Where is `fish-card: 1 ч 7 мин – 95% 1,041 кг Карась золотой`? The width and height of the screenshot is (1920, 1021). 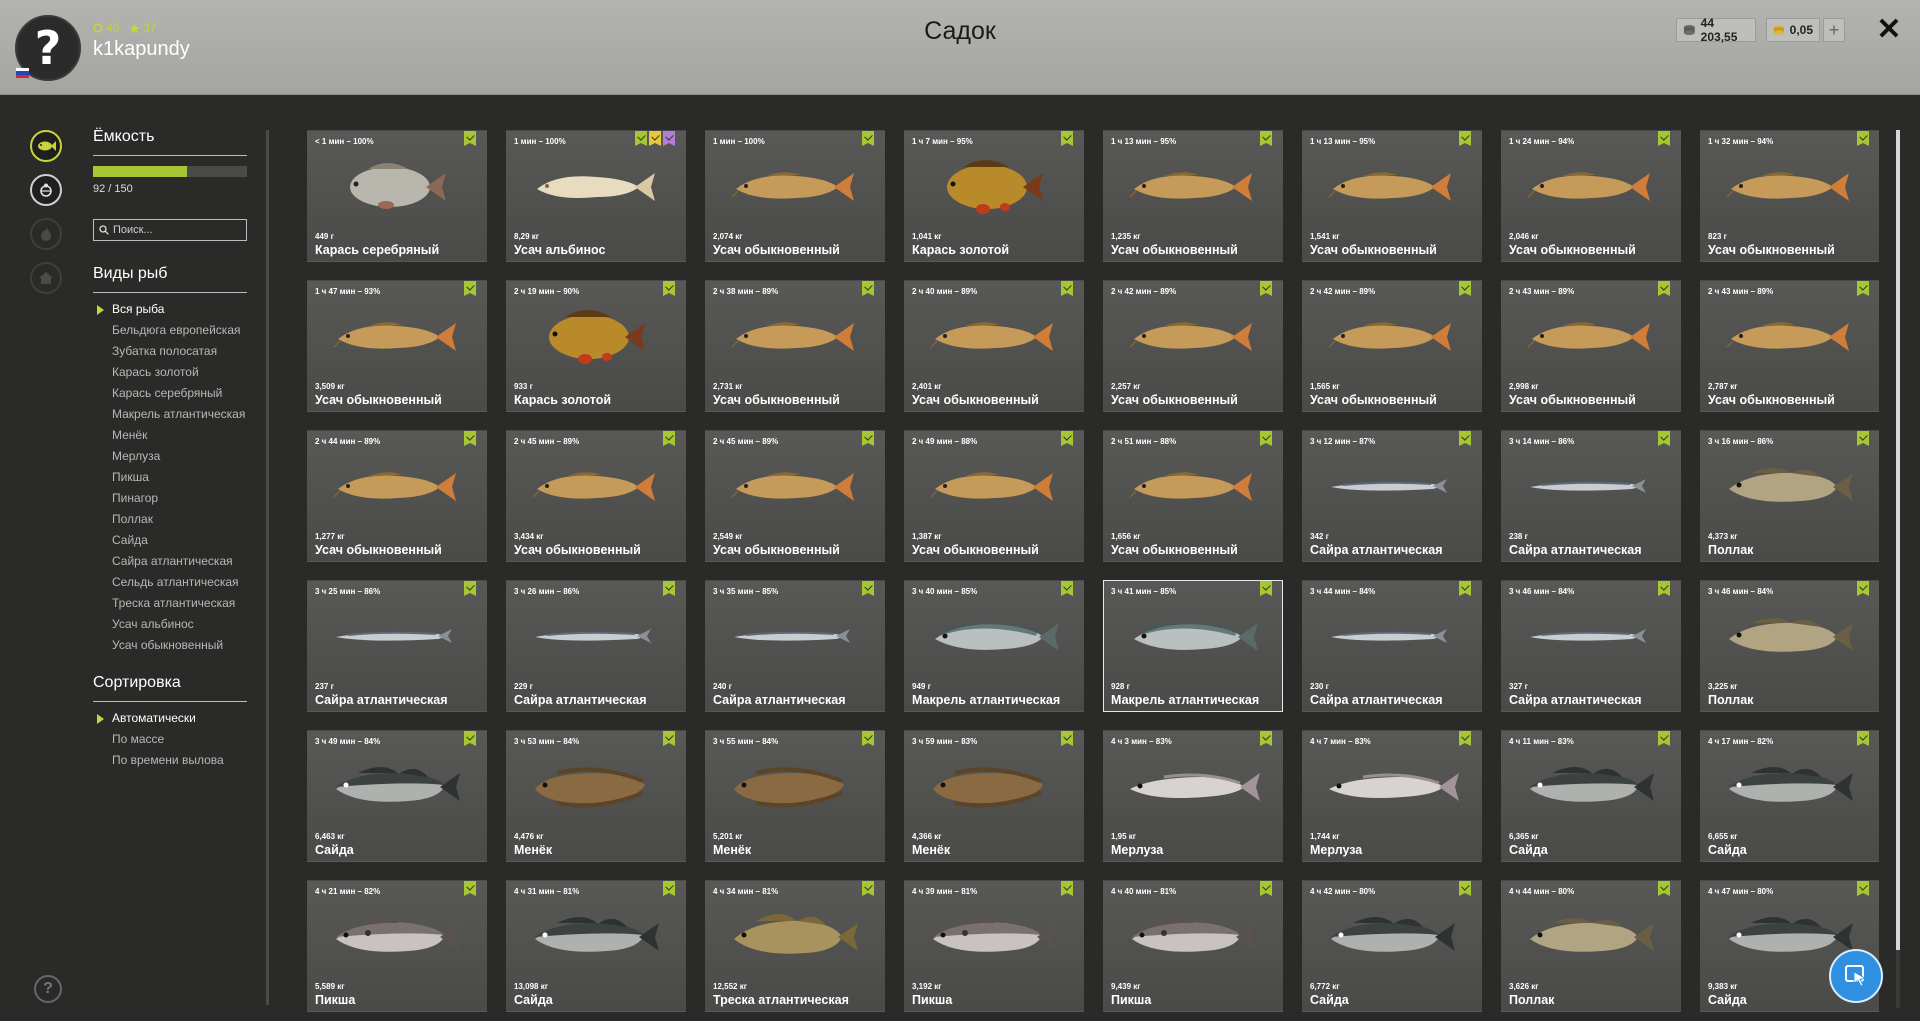 fish-card: 1 ч 7 мин – 95% 1,041 кг Карась золотой is located at coordinates (994, 196).